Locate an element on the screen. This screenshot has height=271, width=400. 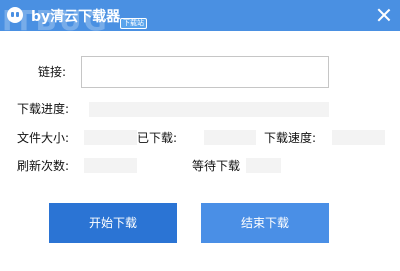
speed-value is located at coordinates (358, 137).